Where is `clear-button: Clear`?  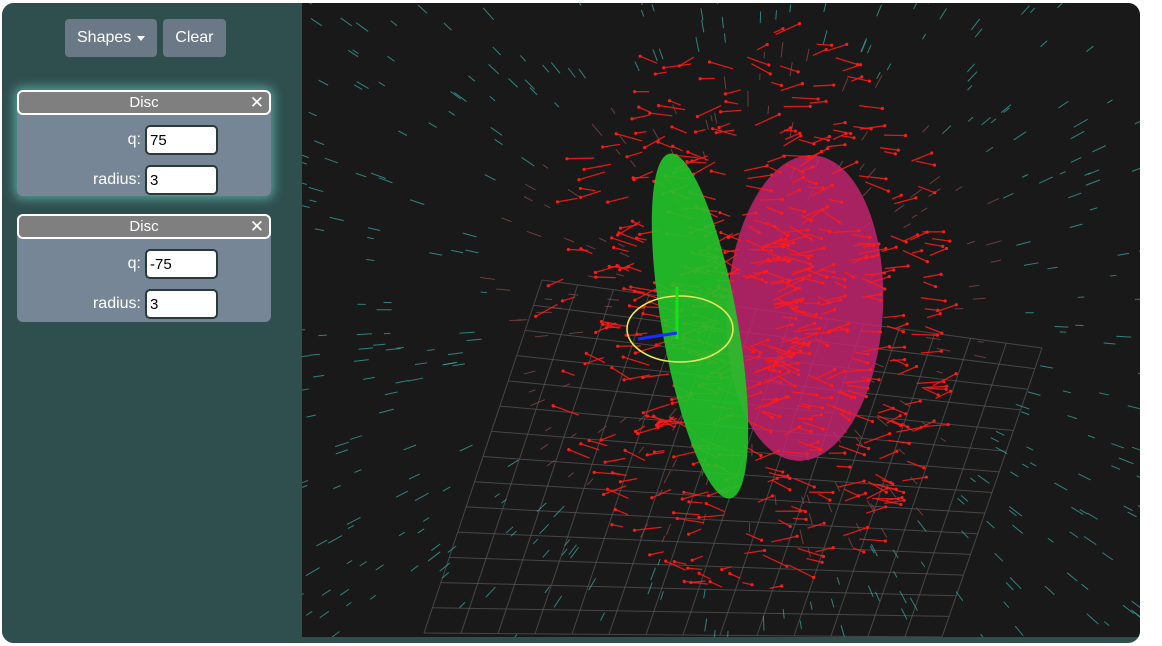
clear-button: Clear is located at coordinates (194, 38).